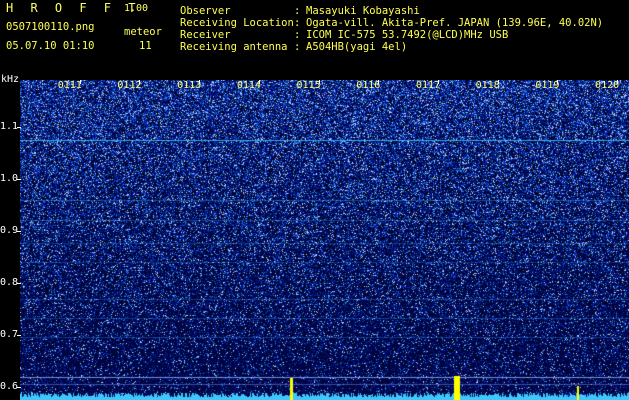 The width and height of the screenshot is (629, 400). I want to click on x-tick-label: 0118, so click(487, 85).